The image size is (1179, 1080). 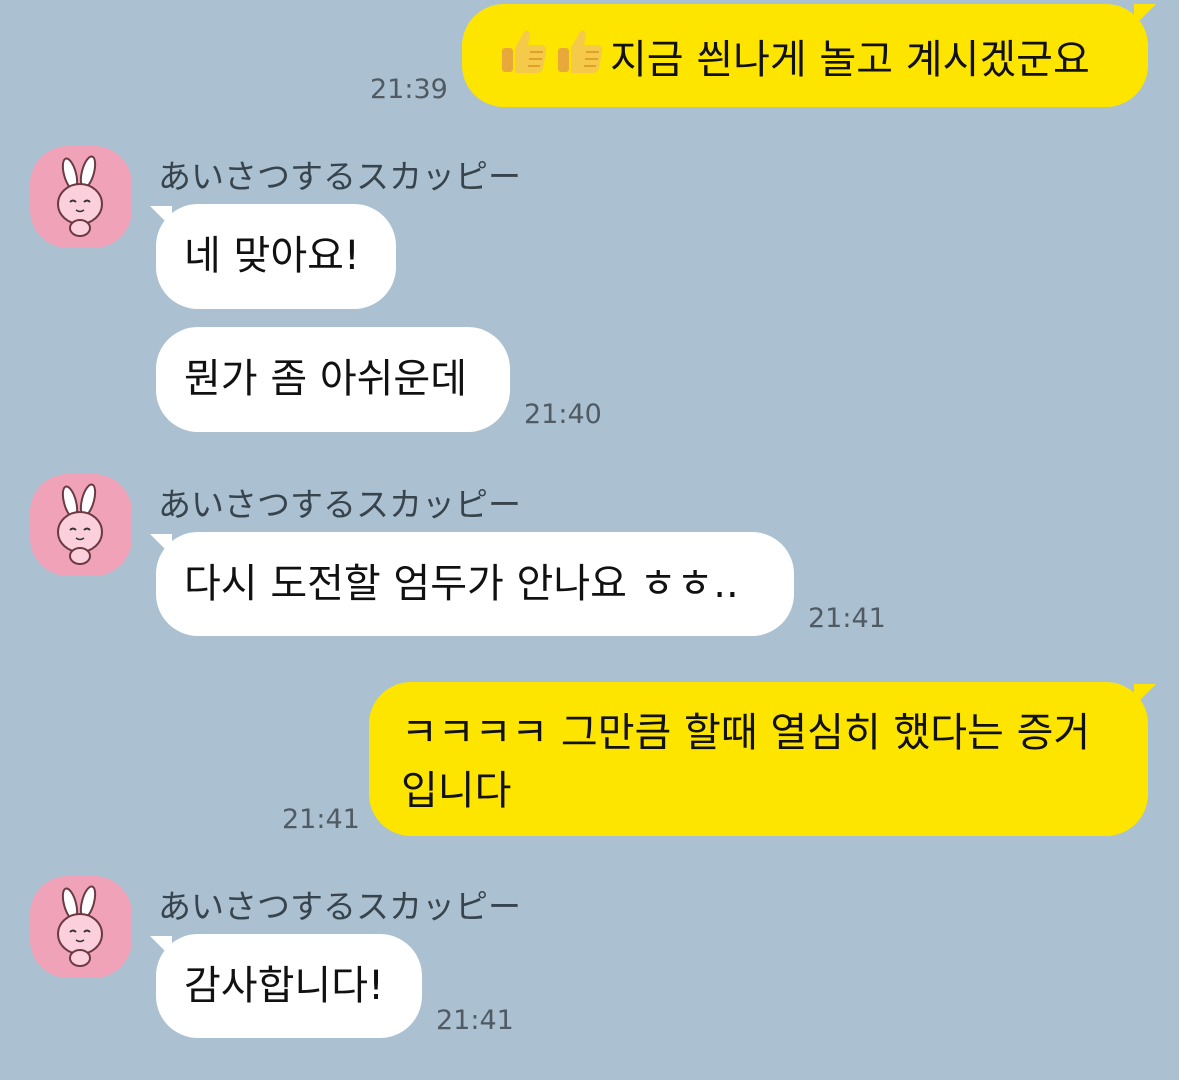 What do you see at coordinates (461, 584) in the screenshot?
I see `message-text: 다시 도전할 엄두가 안나요 ㅎㅎ..` at bounding box center [461, 584].